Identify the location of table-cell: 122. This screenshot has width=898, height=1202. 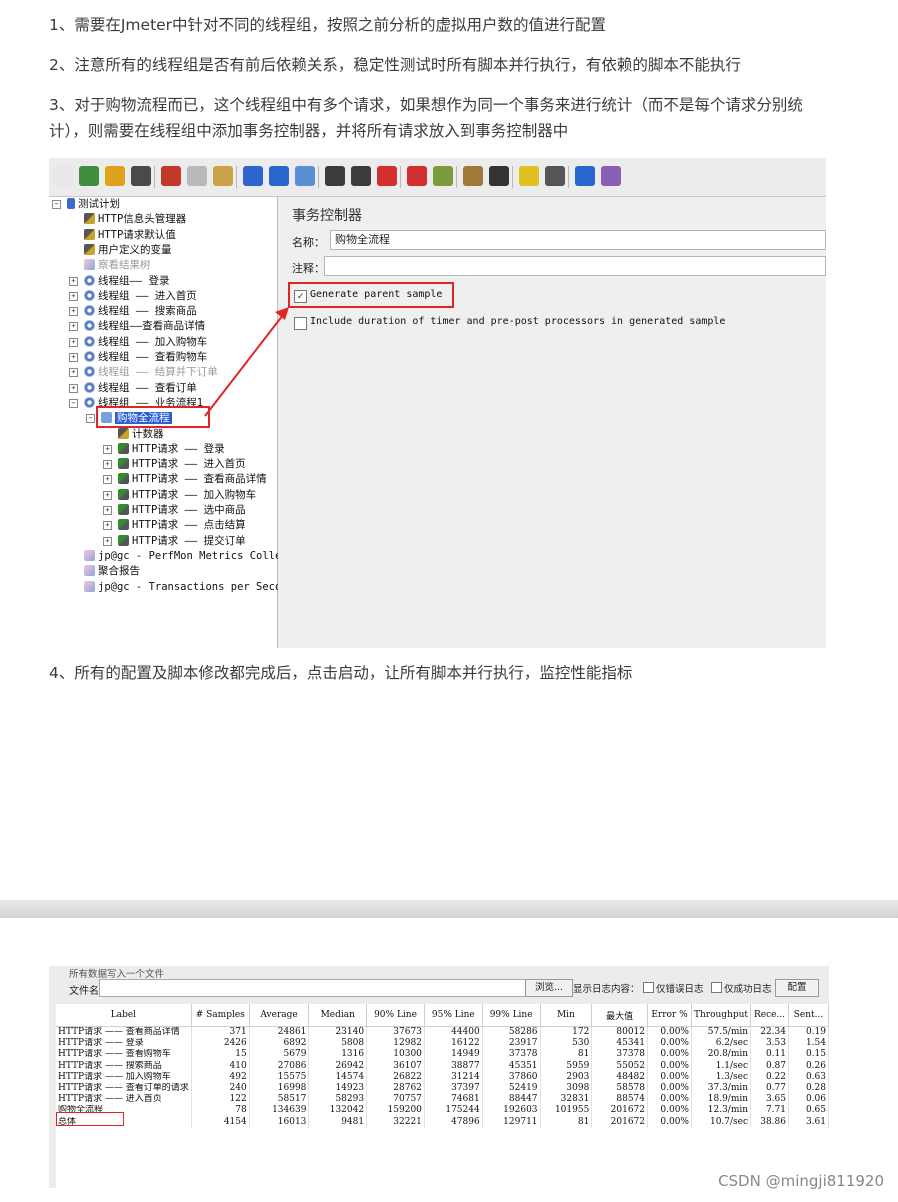
(220, 1100).